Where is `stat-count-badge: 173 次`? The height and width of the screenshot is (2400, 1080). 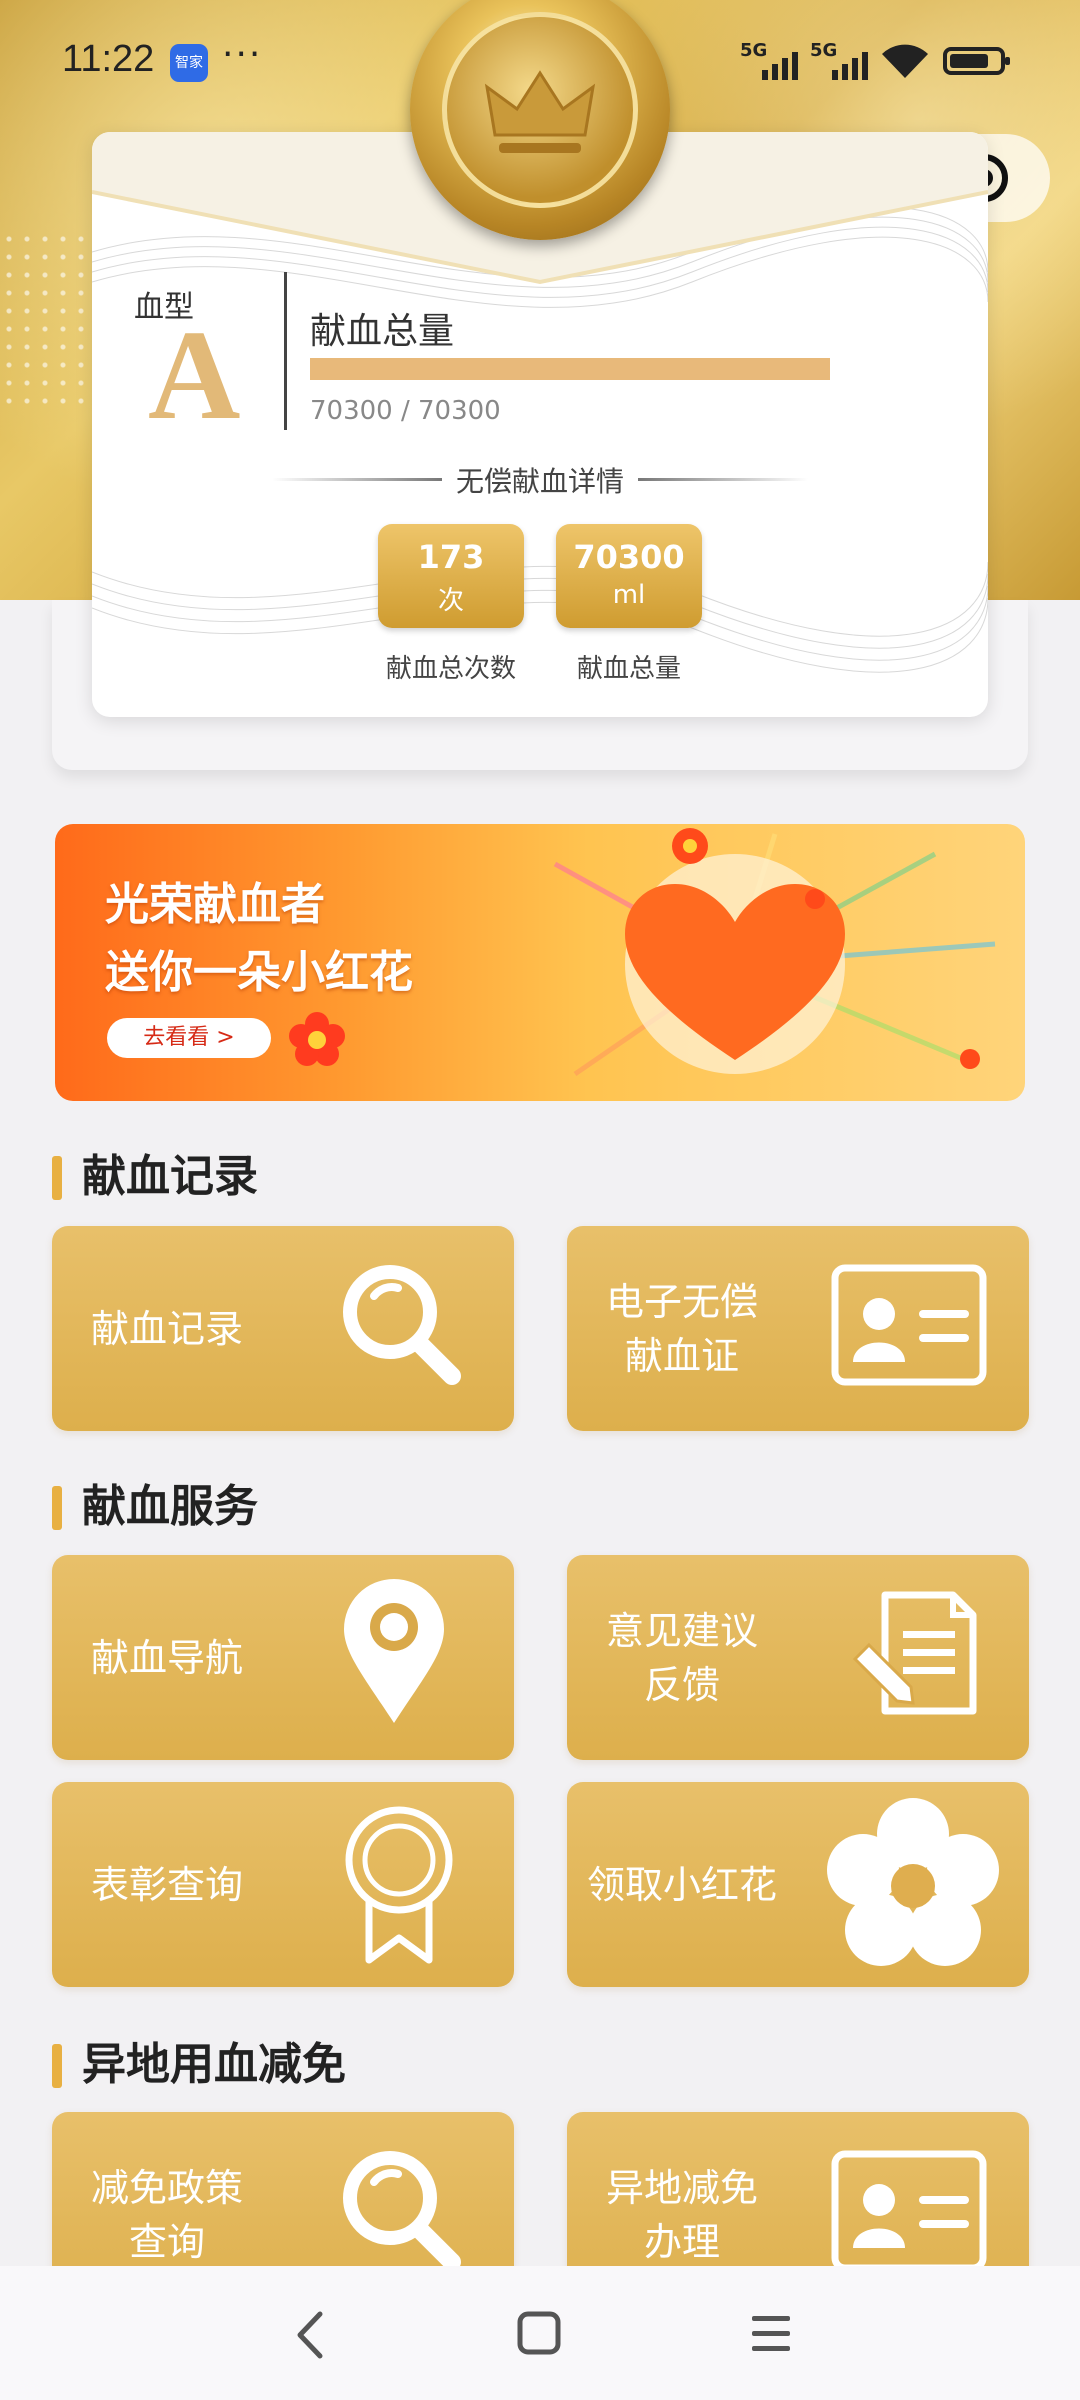
stat-count-badge: 173 次 is located at coordinates (451, 576).